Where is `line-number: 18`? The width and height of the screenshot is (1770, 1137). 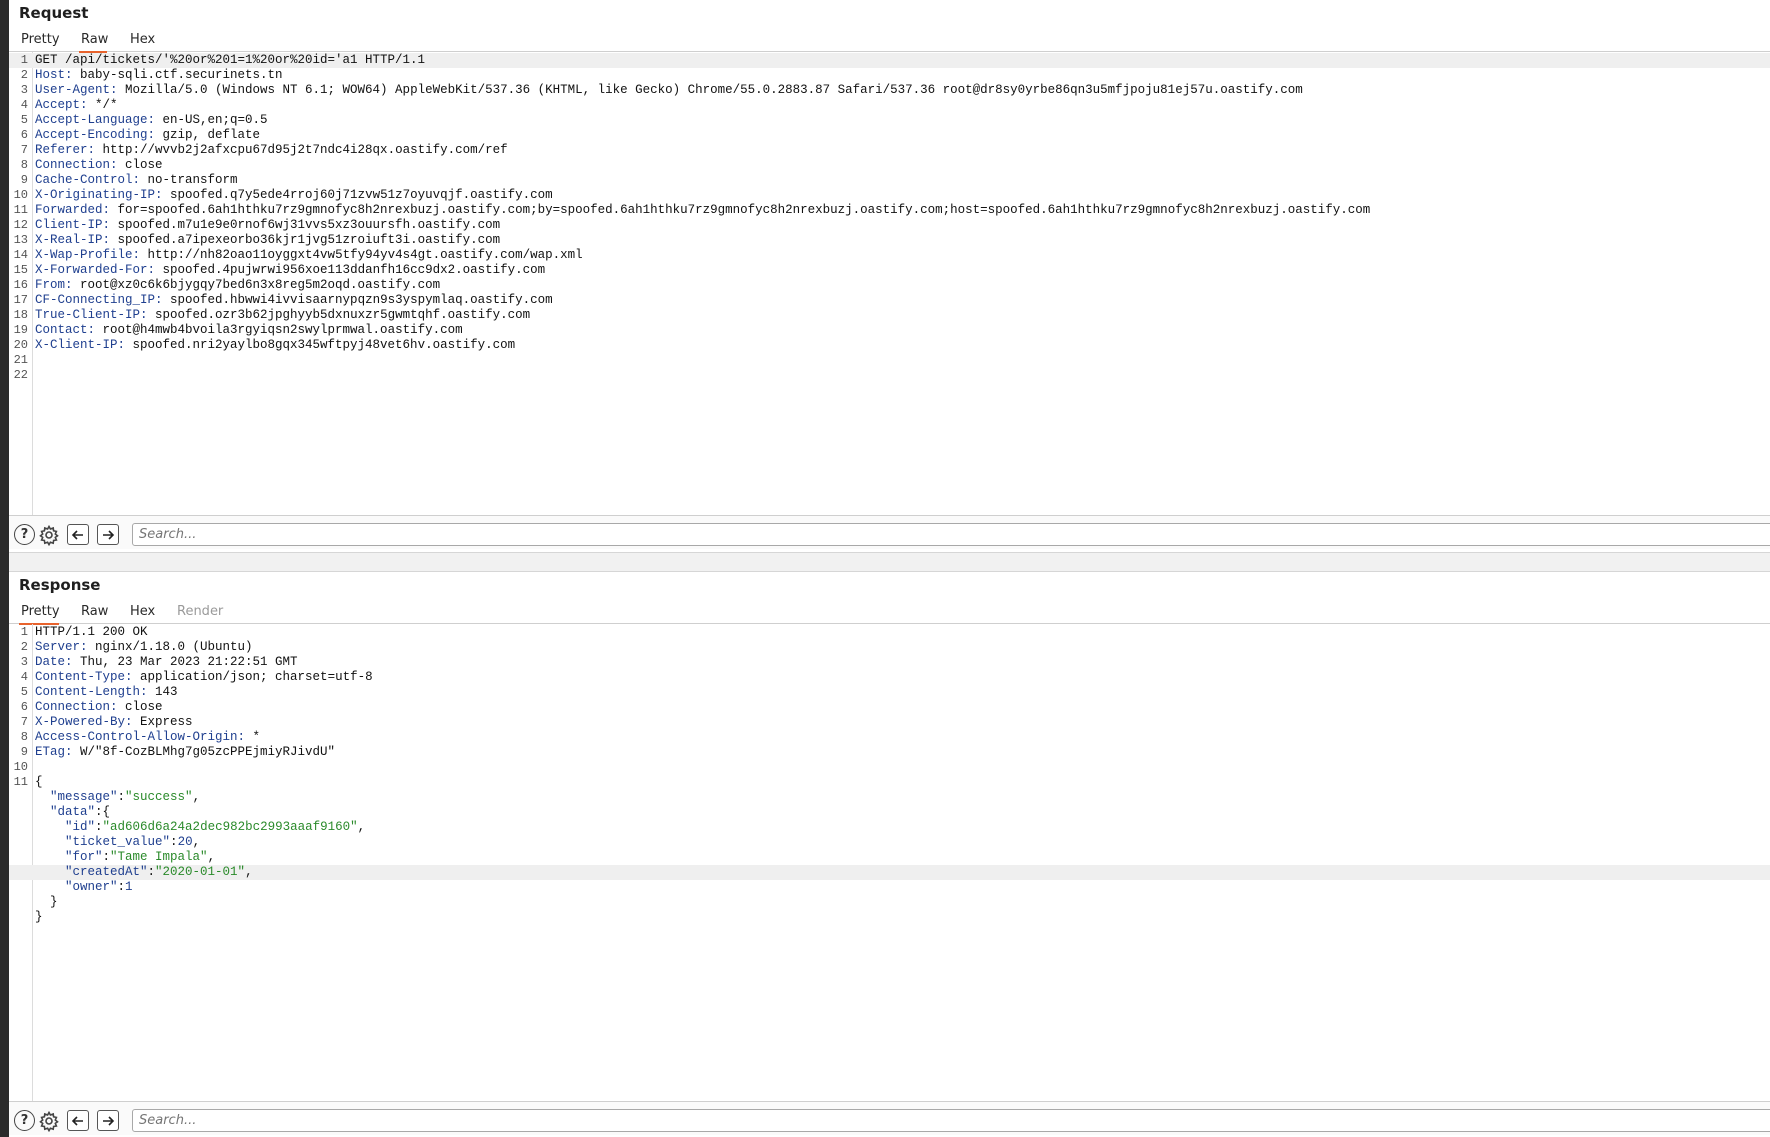 line-number: 18 is located at coordinates (20, 315).